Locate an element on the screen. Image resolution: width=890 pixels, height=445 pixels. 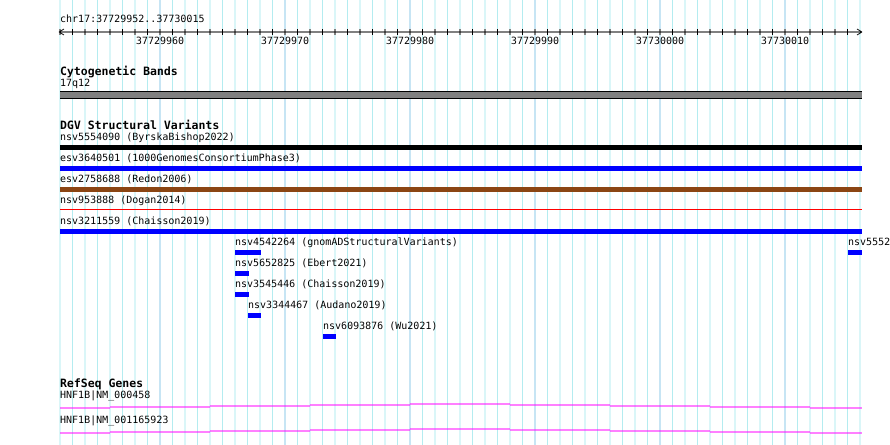
position-label: 37729990 is located at coordinates (535, 42).